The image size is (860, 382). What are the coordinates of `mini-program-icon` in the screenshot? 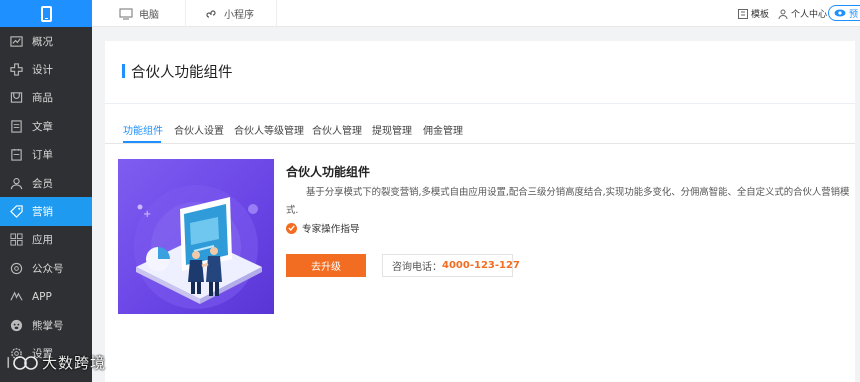 It's located at (212, 14).